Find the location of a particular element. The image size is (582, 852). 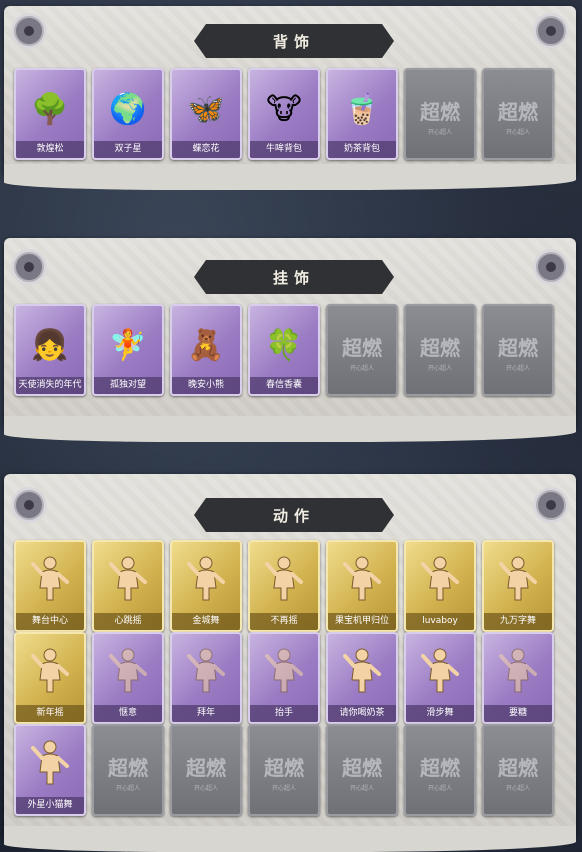

ornament-right-icon is located at coordinates (551, 505).